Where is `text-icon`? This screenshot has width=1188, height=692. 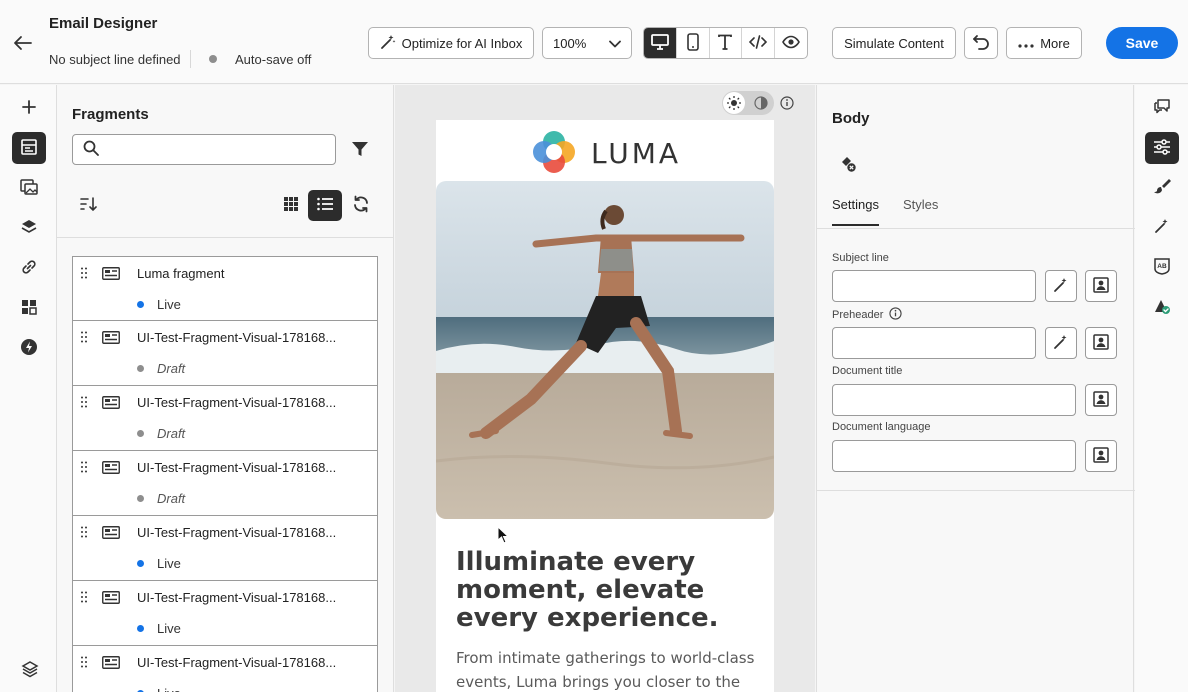 text-icon is located at coordinates (725, 43).